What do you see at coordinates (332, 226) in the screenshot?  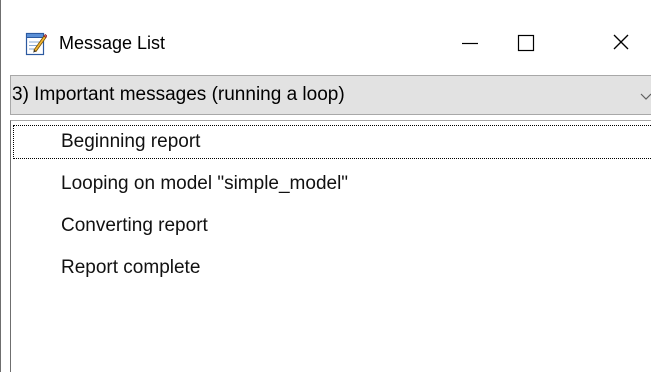 I see `list-item-message: Converting report` at bounding box center [332, 226].